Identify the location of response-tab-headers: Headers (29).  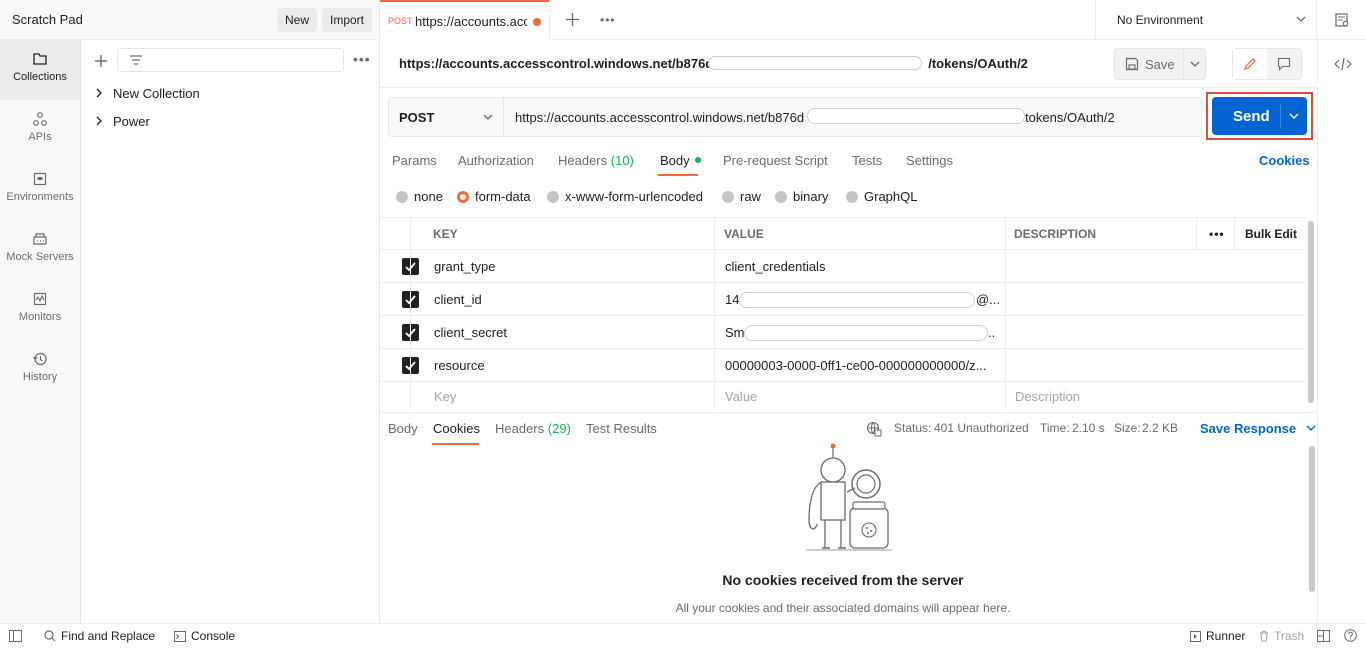
(533, 428).